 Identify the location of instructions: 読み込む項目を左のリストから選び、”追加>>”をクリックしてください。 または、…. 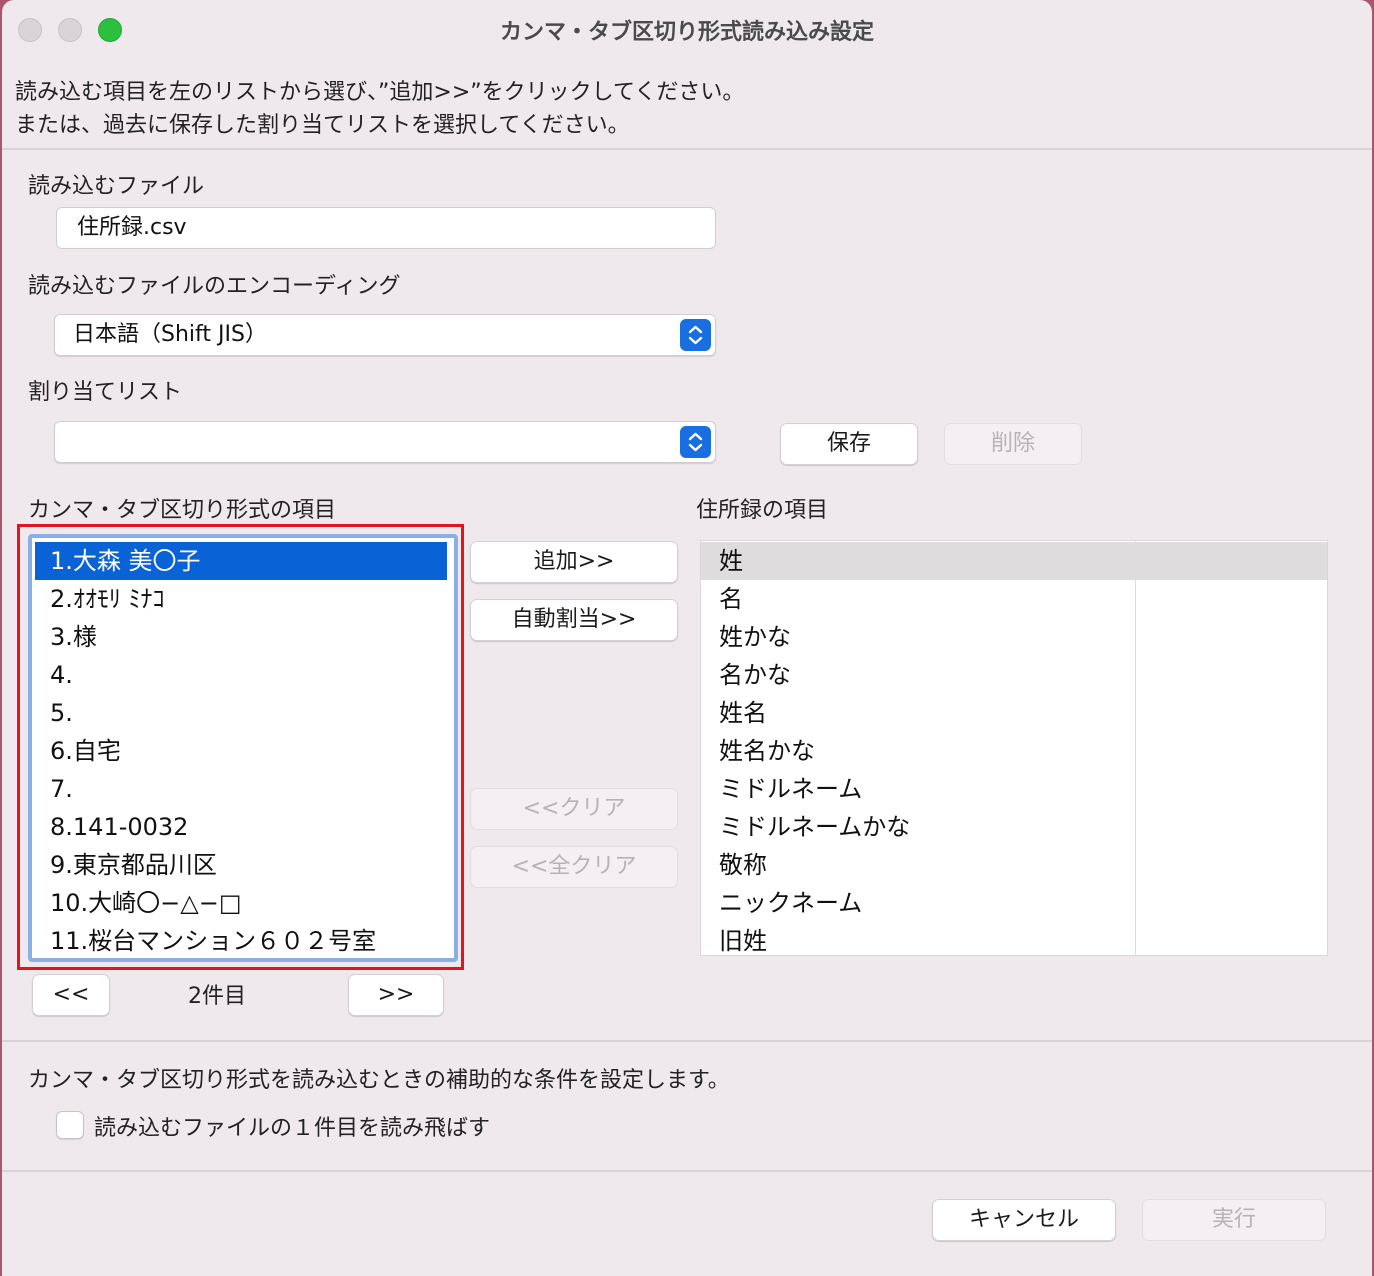
(379, 109).